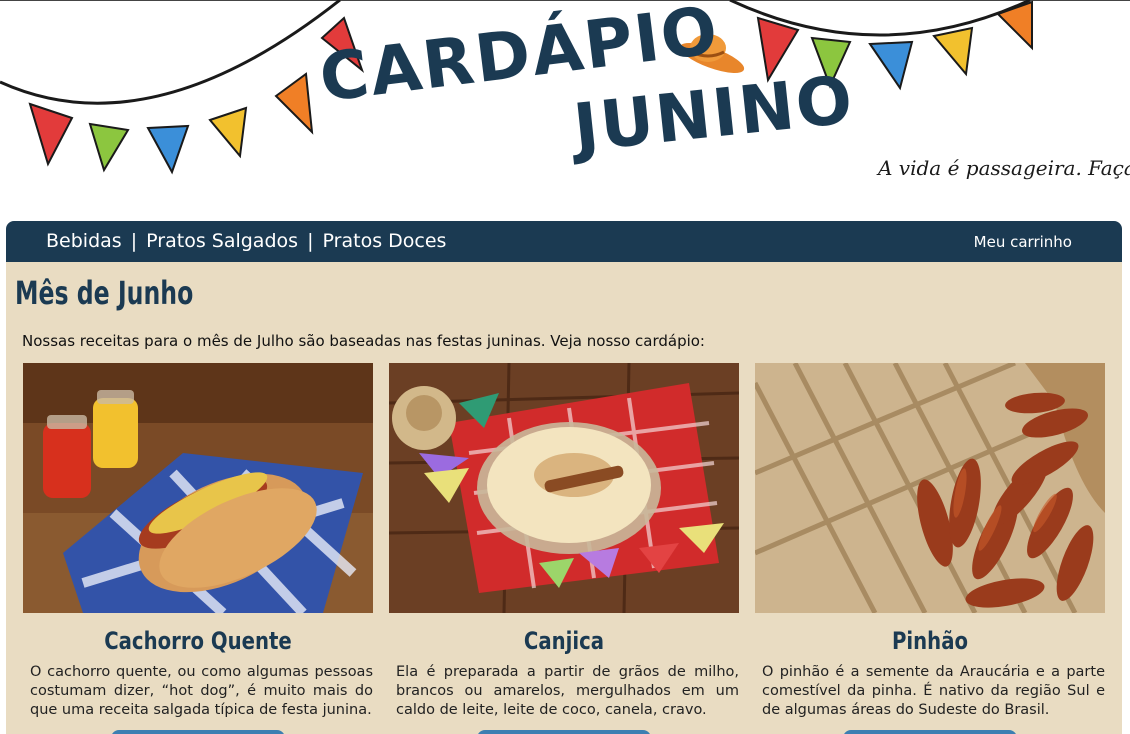  Describe the element at coordinates (198, 641) in the screenshot. I see `card-title: Cachorro Quente` at that location.